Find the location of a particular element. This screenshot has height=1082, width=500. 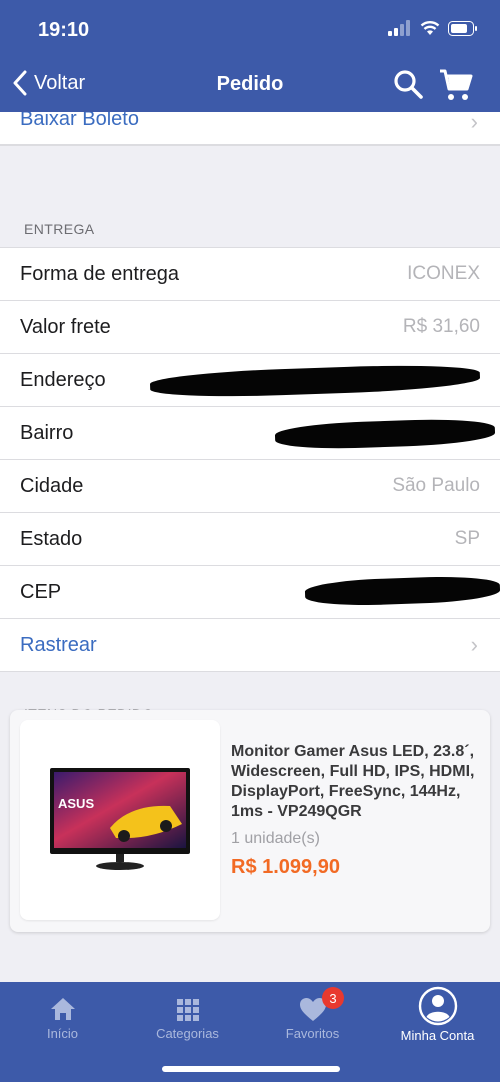

track-order-link: Rastrear is located at coordinates (58, 644).